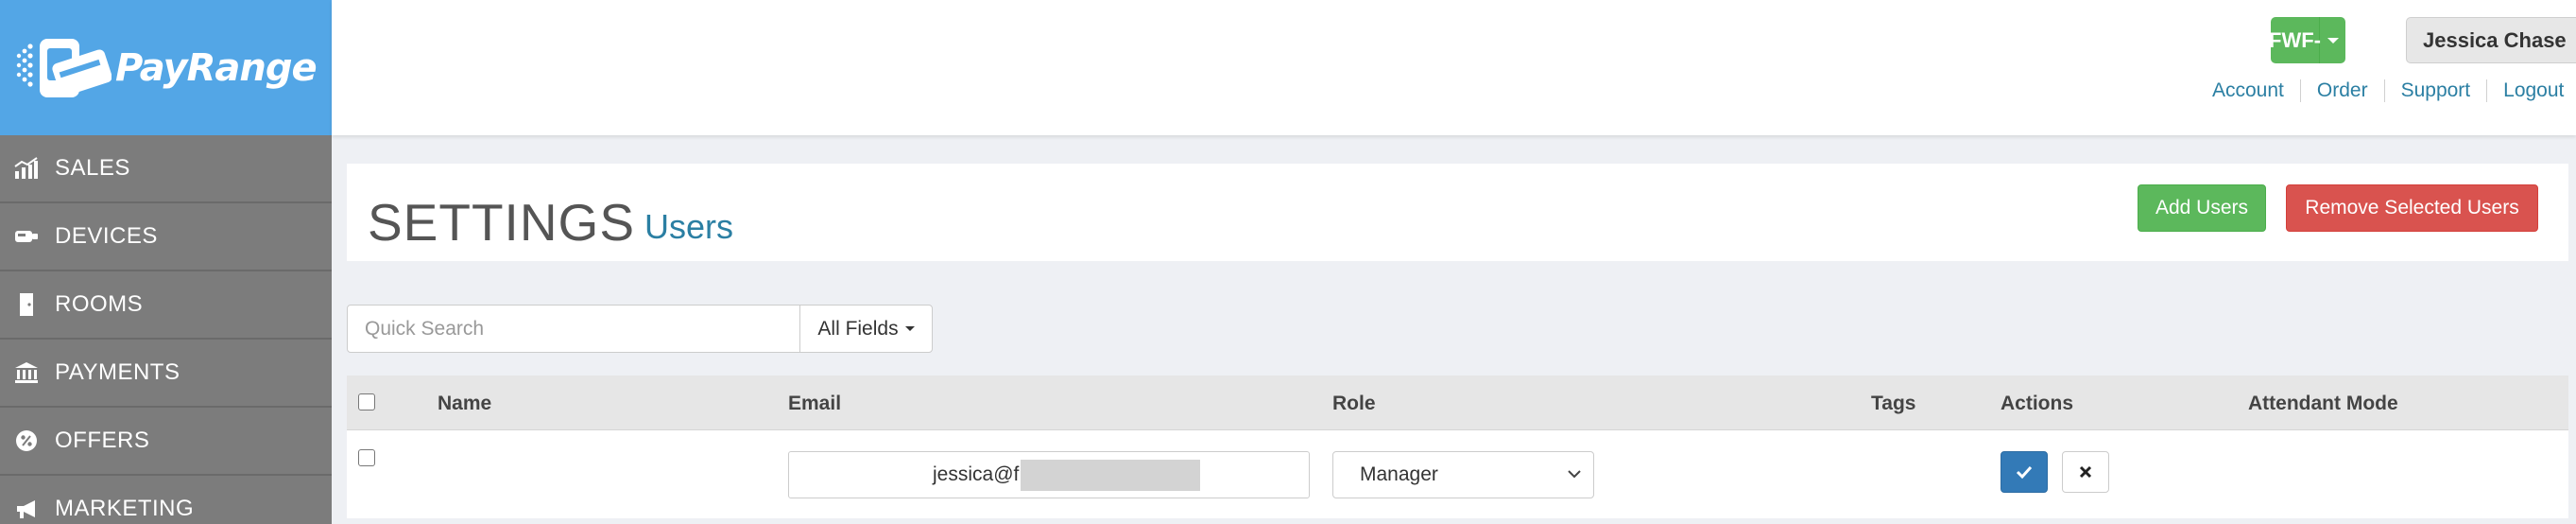  I want to click on sidebar-item-label: PAYMENTS, so click(117, 372).